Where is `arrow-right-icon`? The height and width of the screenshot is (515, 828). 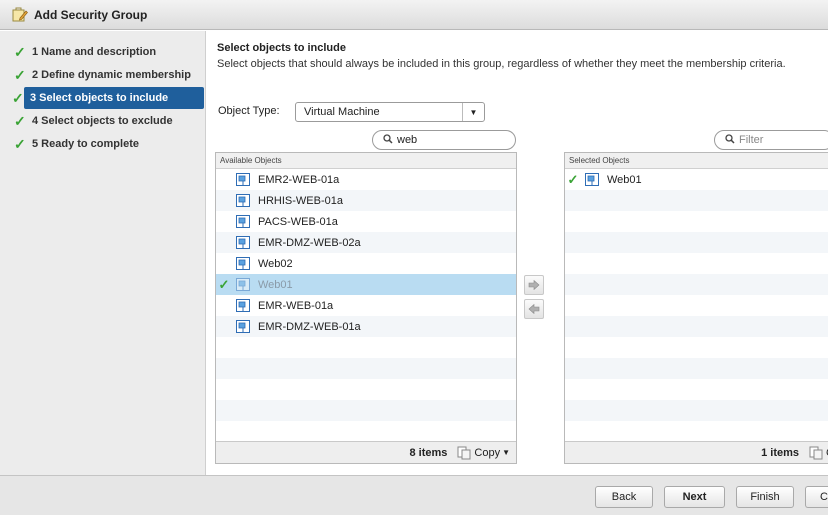
arrow-right-icon is located at coordinates (534, 285).